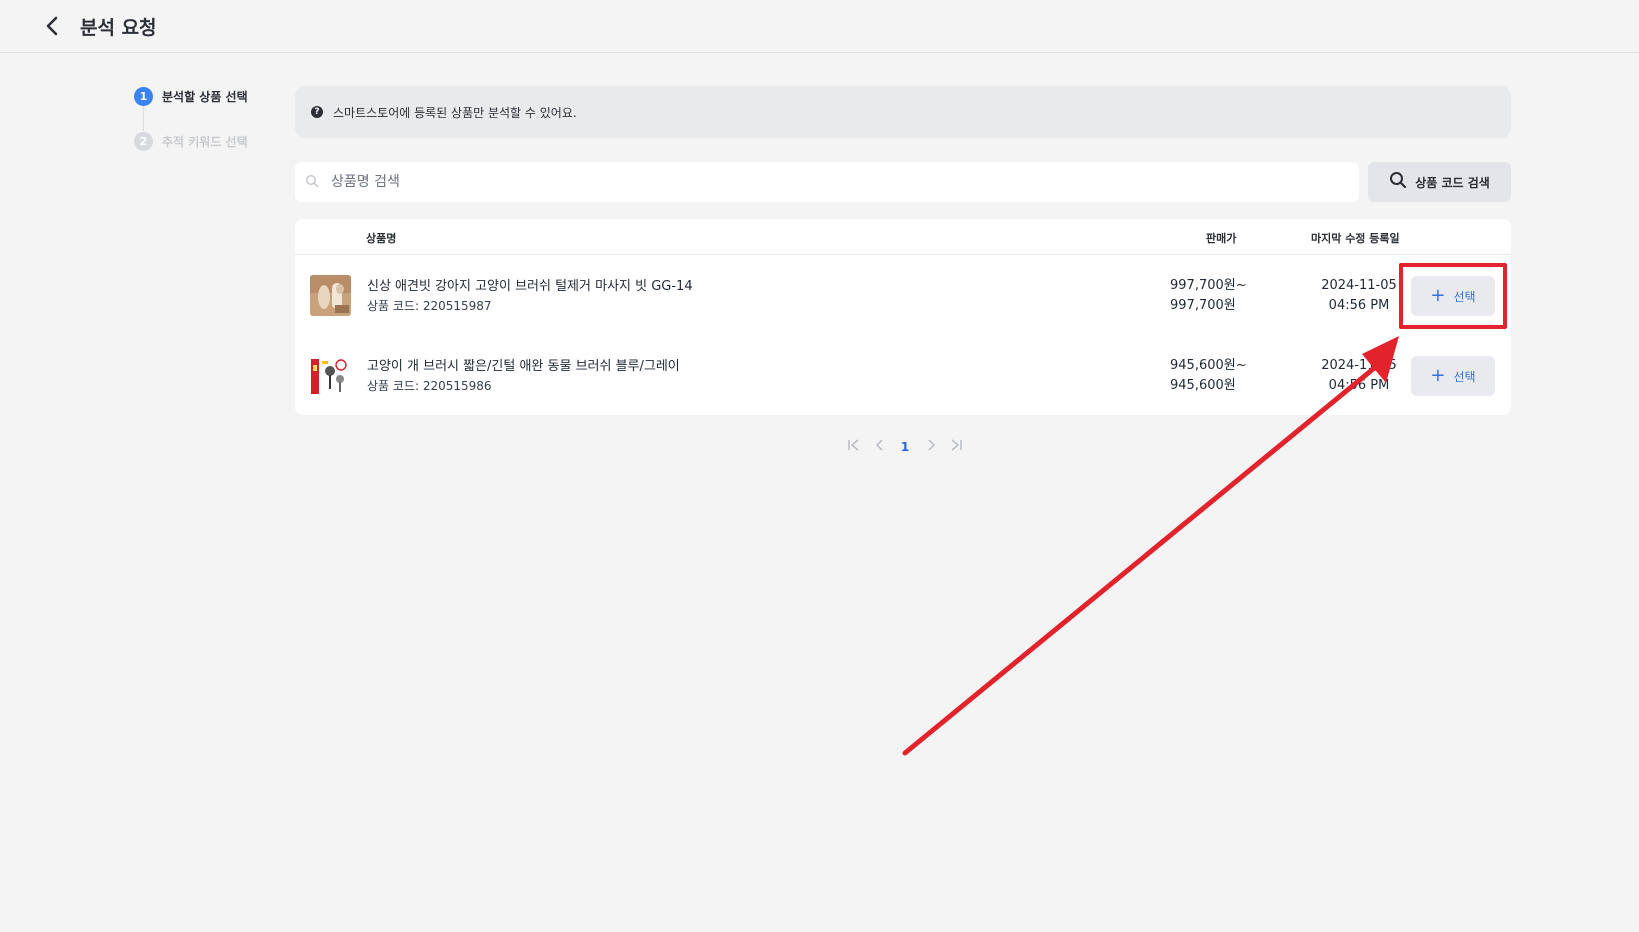  Describe the element at coordinates (530, 286) in the screenshot. I see `product-name: 신상 애견빗 강아지 고양이 브러쉬 털제거 마사지 빗 GG-14` at that location.